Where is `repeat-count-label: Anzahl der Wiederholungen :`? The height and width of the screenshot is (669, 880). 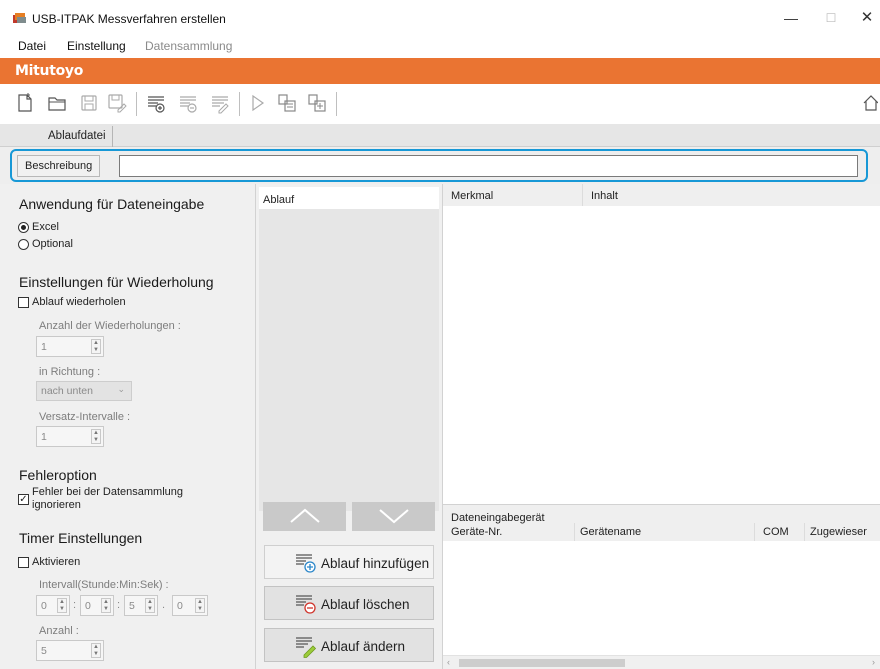 repeat-count-label: Anzahl der Wiederholungen : is located at coordinates (110, 326).